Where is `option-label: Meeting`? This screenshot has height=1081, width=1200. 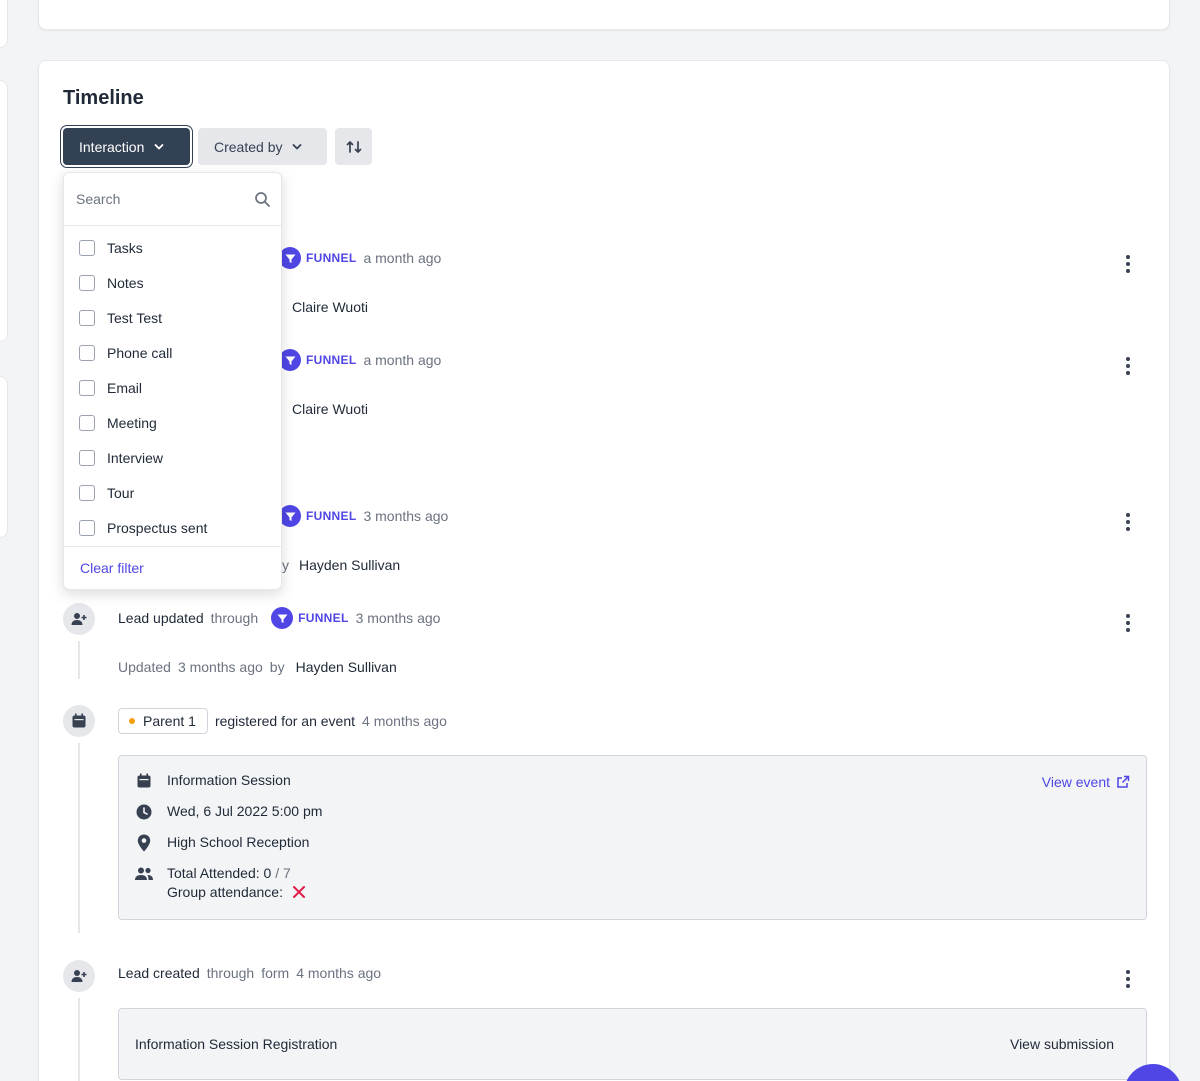 option-label: Meeting is located at coordinates (132, 422).